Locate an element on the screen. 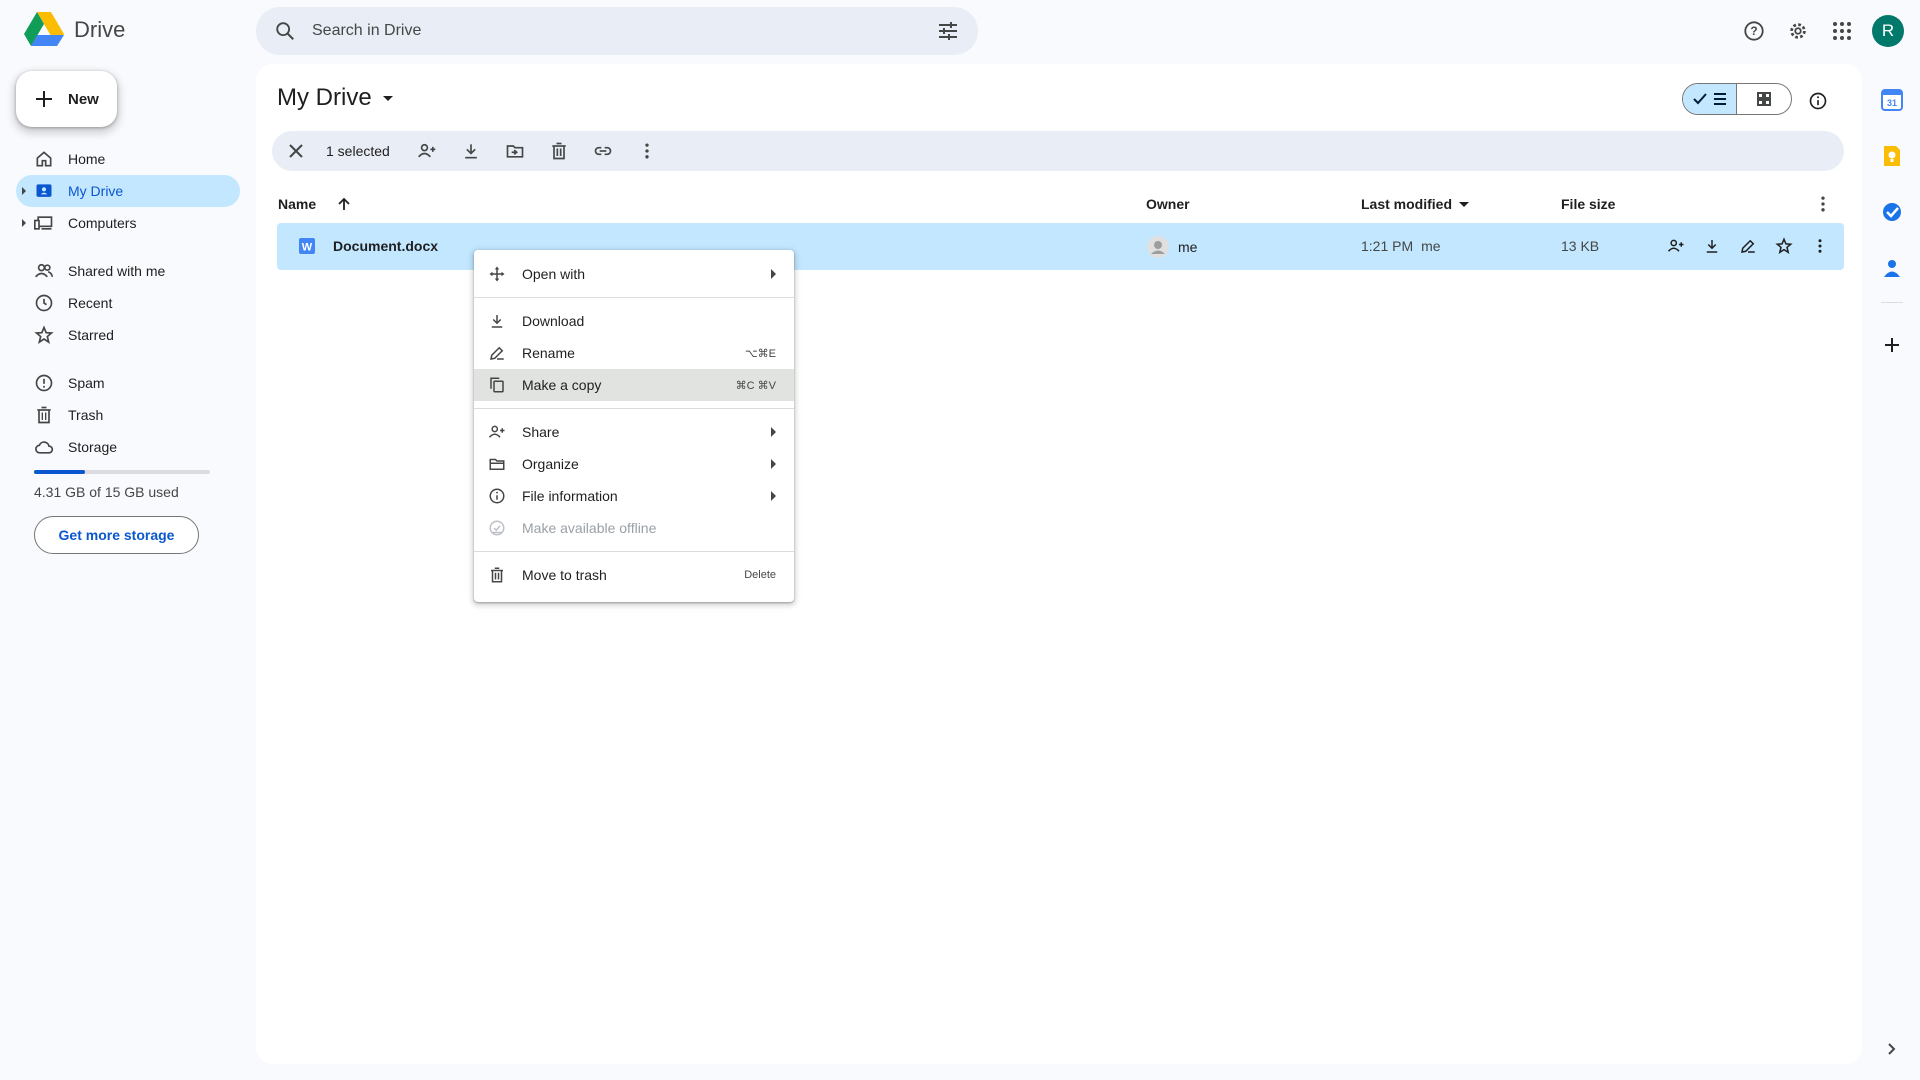 The height and width of the screenshot is (1080, 1920). column-header-owner: Owner is located at coordinates (1168, 204).